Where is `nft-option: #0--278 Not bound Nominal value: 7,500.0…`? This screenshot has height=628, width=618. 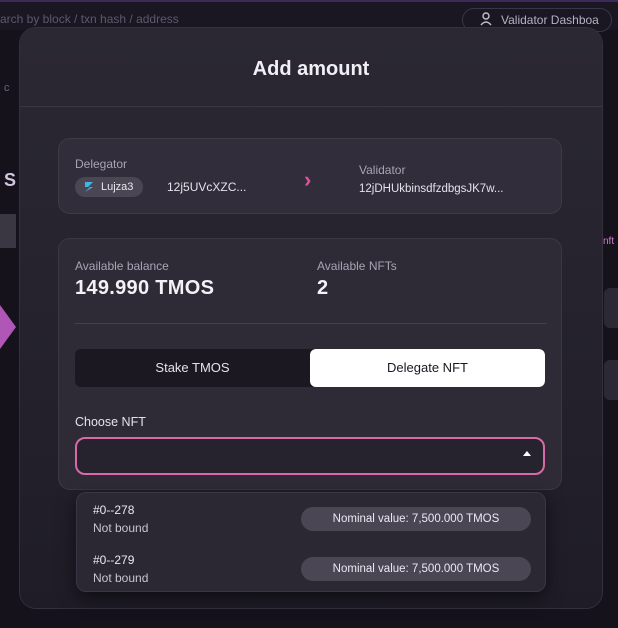
nft-option: #0--278 Not bound Nominal value: 7,500.0… is located at coordinates (312, 519).